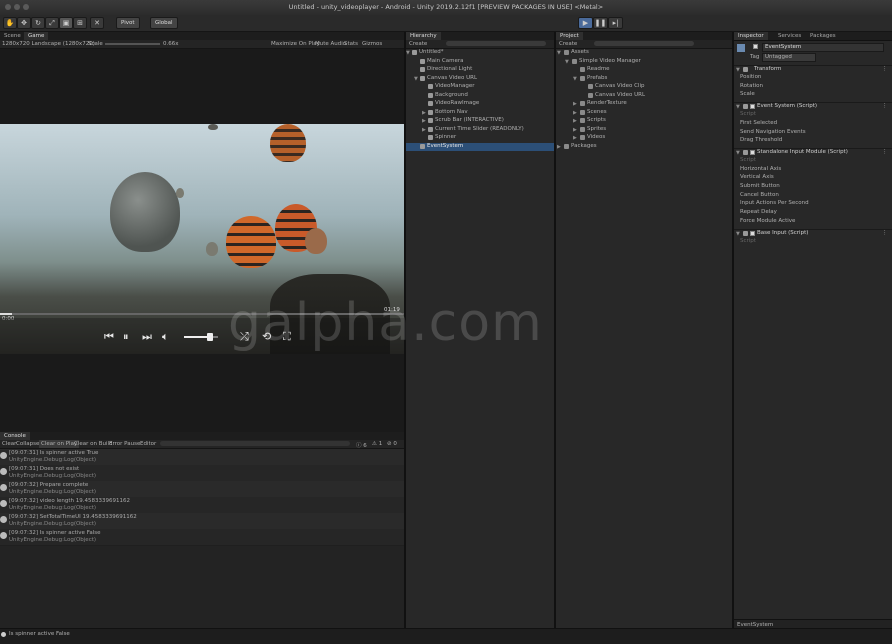 This screenshot has height=644, width=892. Describe the element at coordinates (585, 23) in the screenshot. I see `play-button: ▶` at that location.